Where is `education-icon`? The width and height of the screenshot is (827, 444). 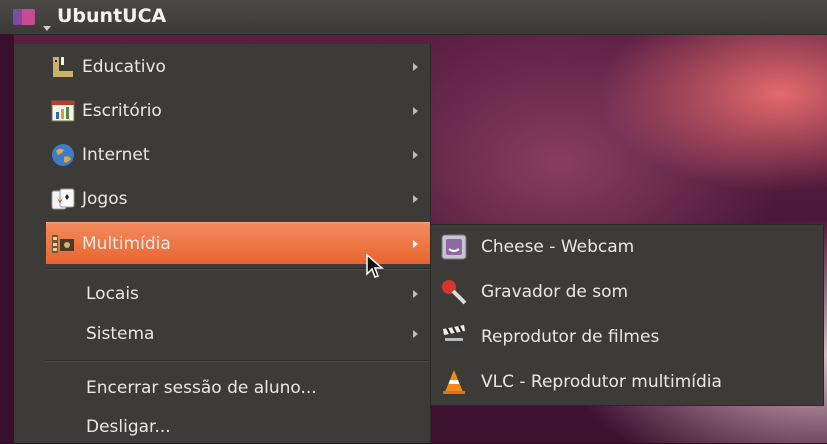 education-icon is located at coordinates (63, 67).